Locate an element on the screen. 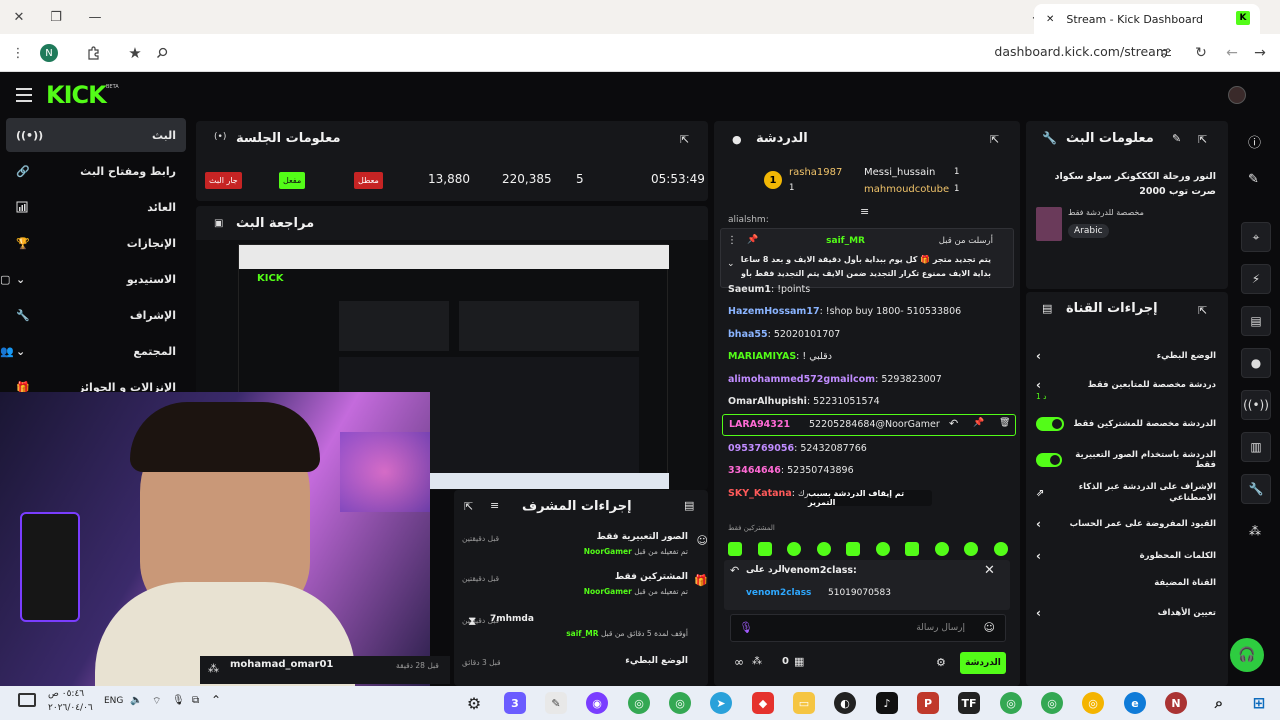  leader-name: mahmoudcotube is located at coordinates (906, 189).